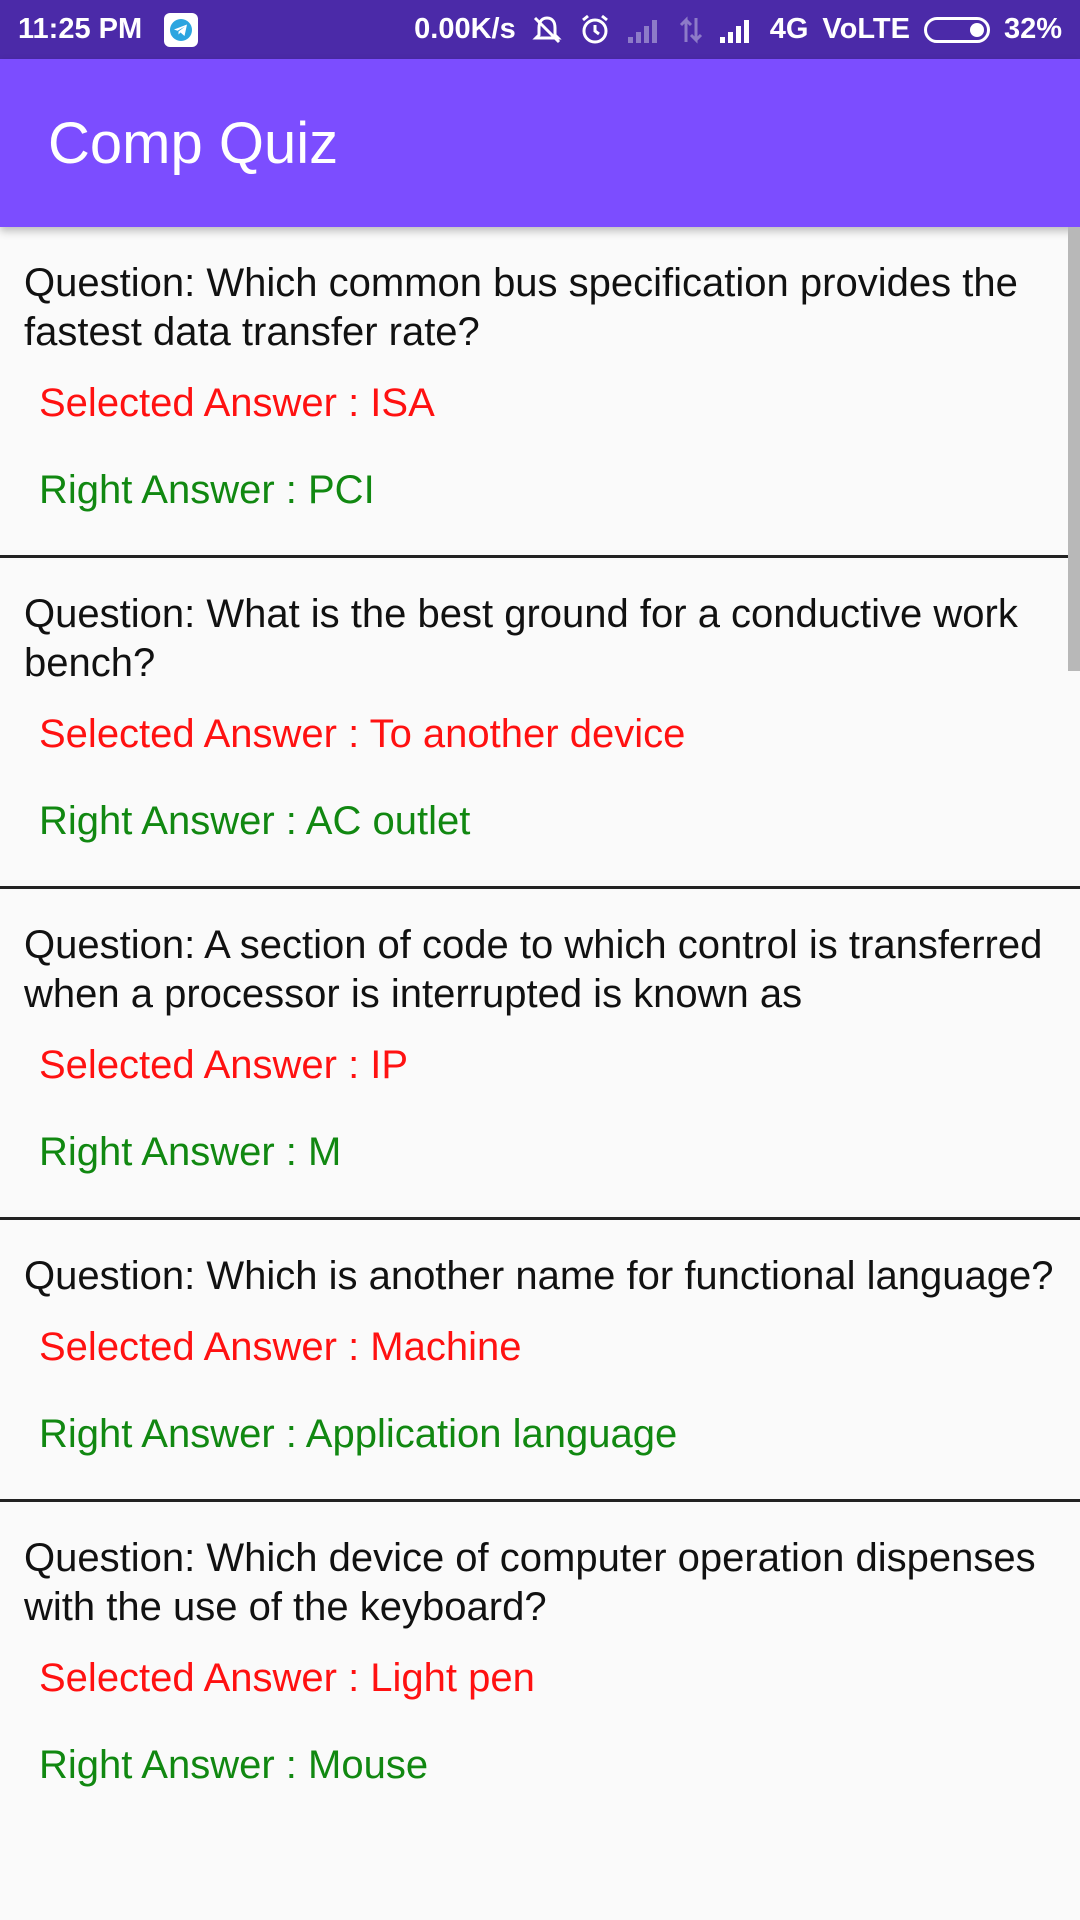 Image resolution: width=1080 pixels, height=1920 pixels. I want to click on status-bar: 11:25 PM 0.00K/s 4G VoLTE 32%, so click(540, 29).